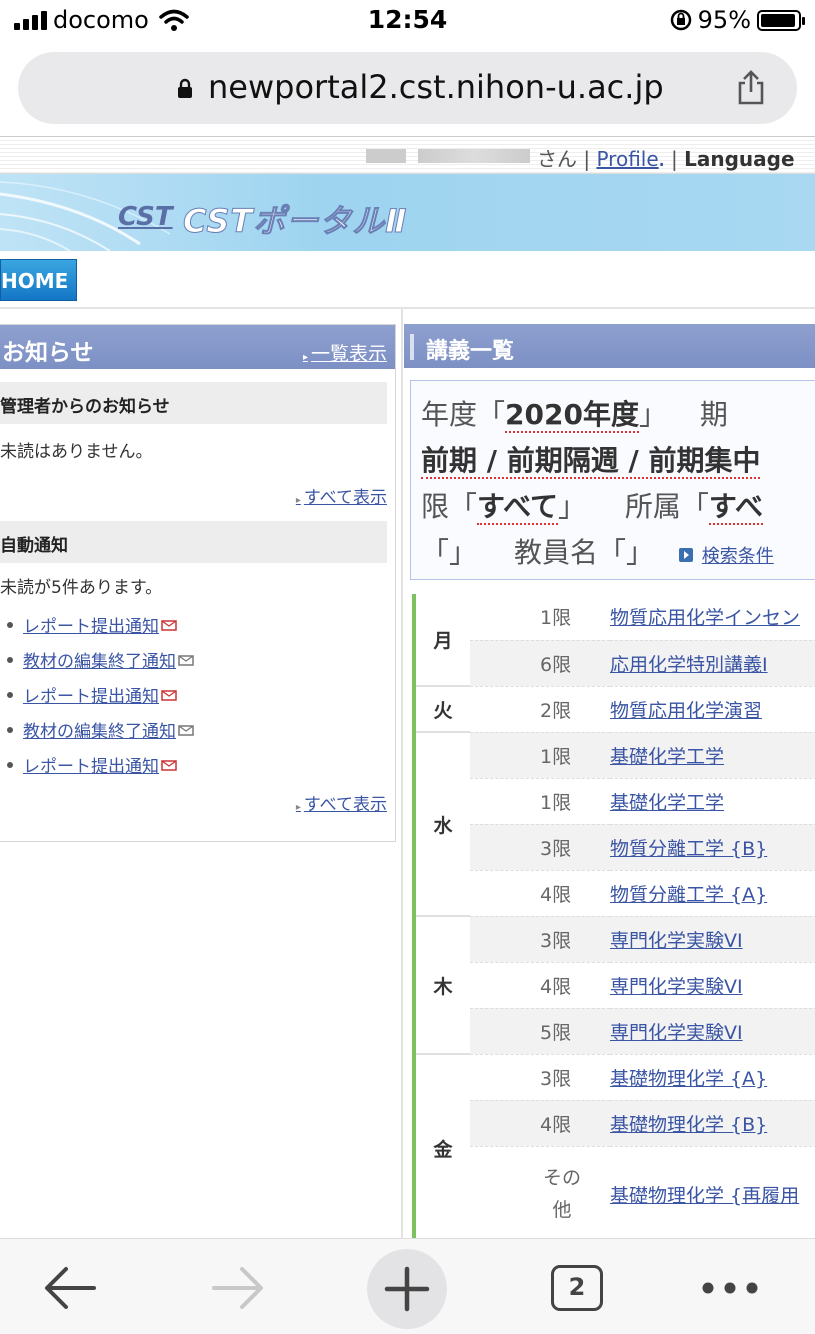 This screenshot has height=1334, width=815. What do you see at coordinates (407, 280) in the screenshot?
I see `nav-bar: HOME` at bounding box center [407, 280].